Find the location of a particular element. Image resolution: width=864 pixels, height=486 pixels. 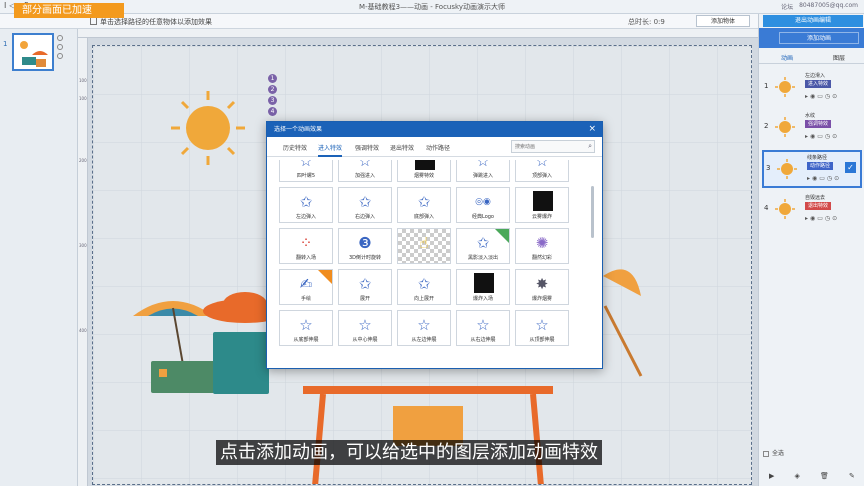

new-tag-icon is located at coordinates (502, 236).